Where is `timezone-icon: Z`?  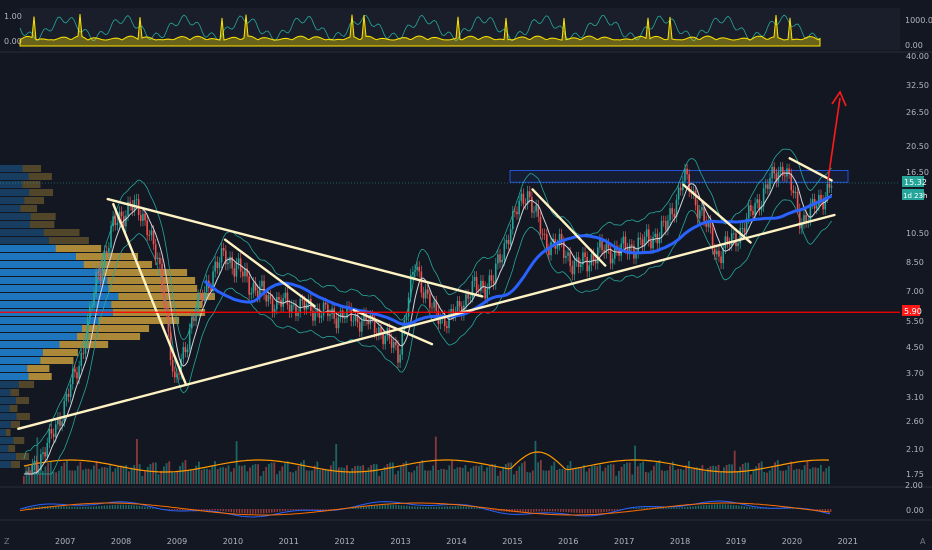
timezone-icon: Z is located at coordinates (7, 541).